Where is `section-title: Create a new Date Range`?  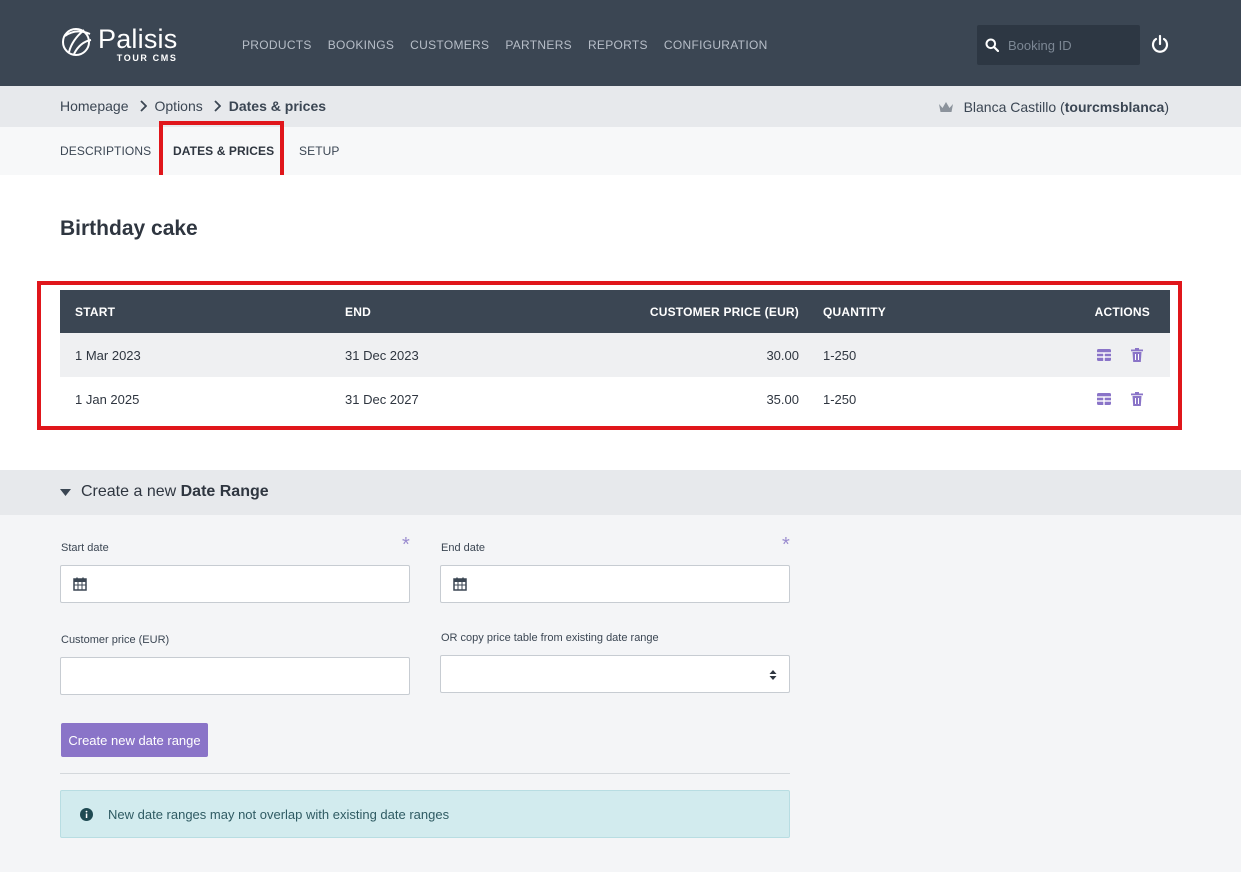
section-title: Create a new Date Range is located at coordinates (175, 492).